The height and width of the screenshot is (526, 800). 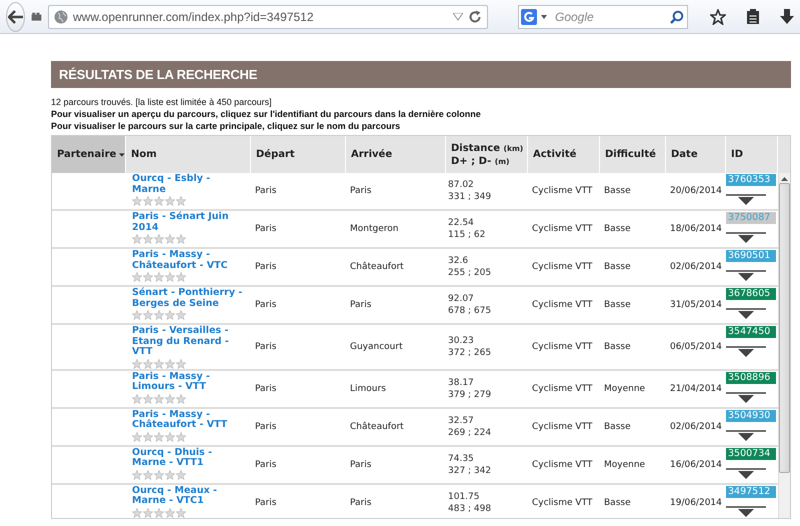 I want to click on column-header: Partenaire, so click(x=89, y=154).